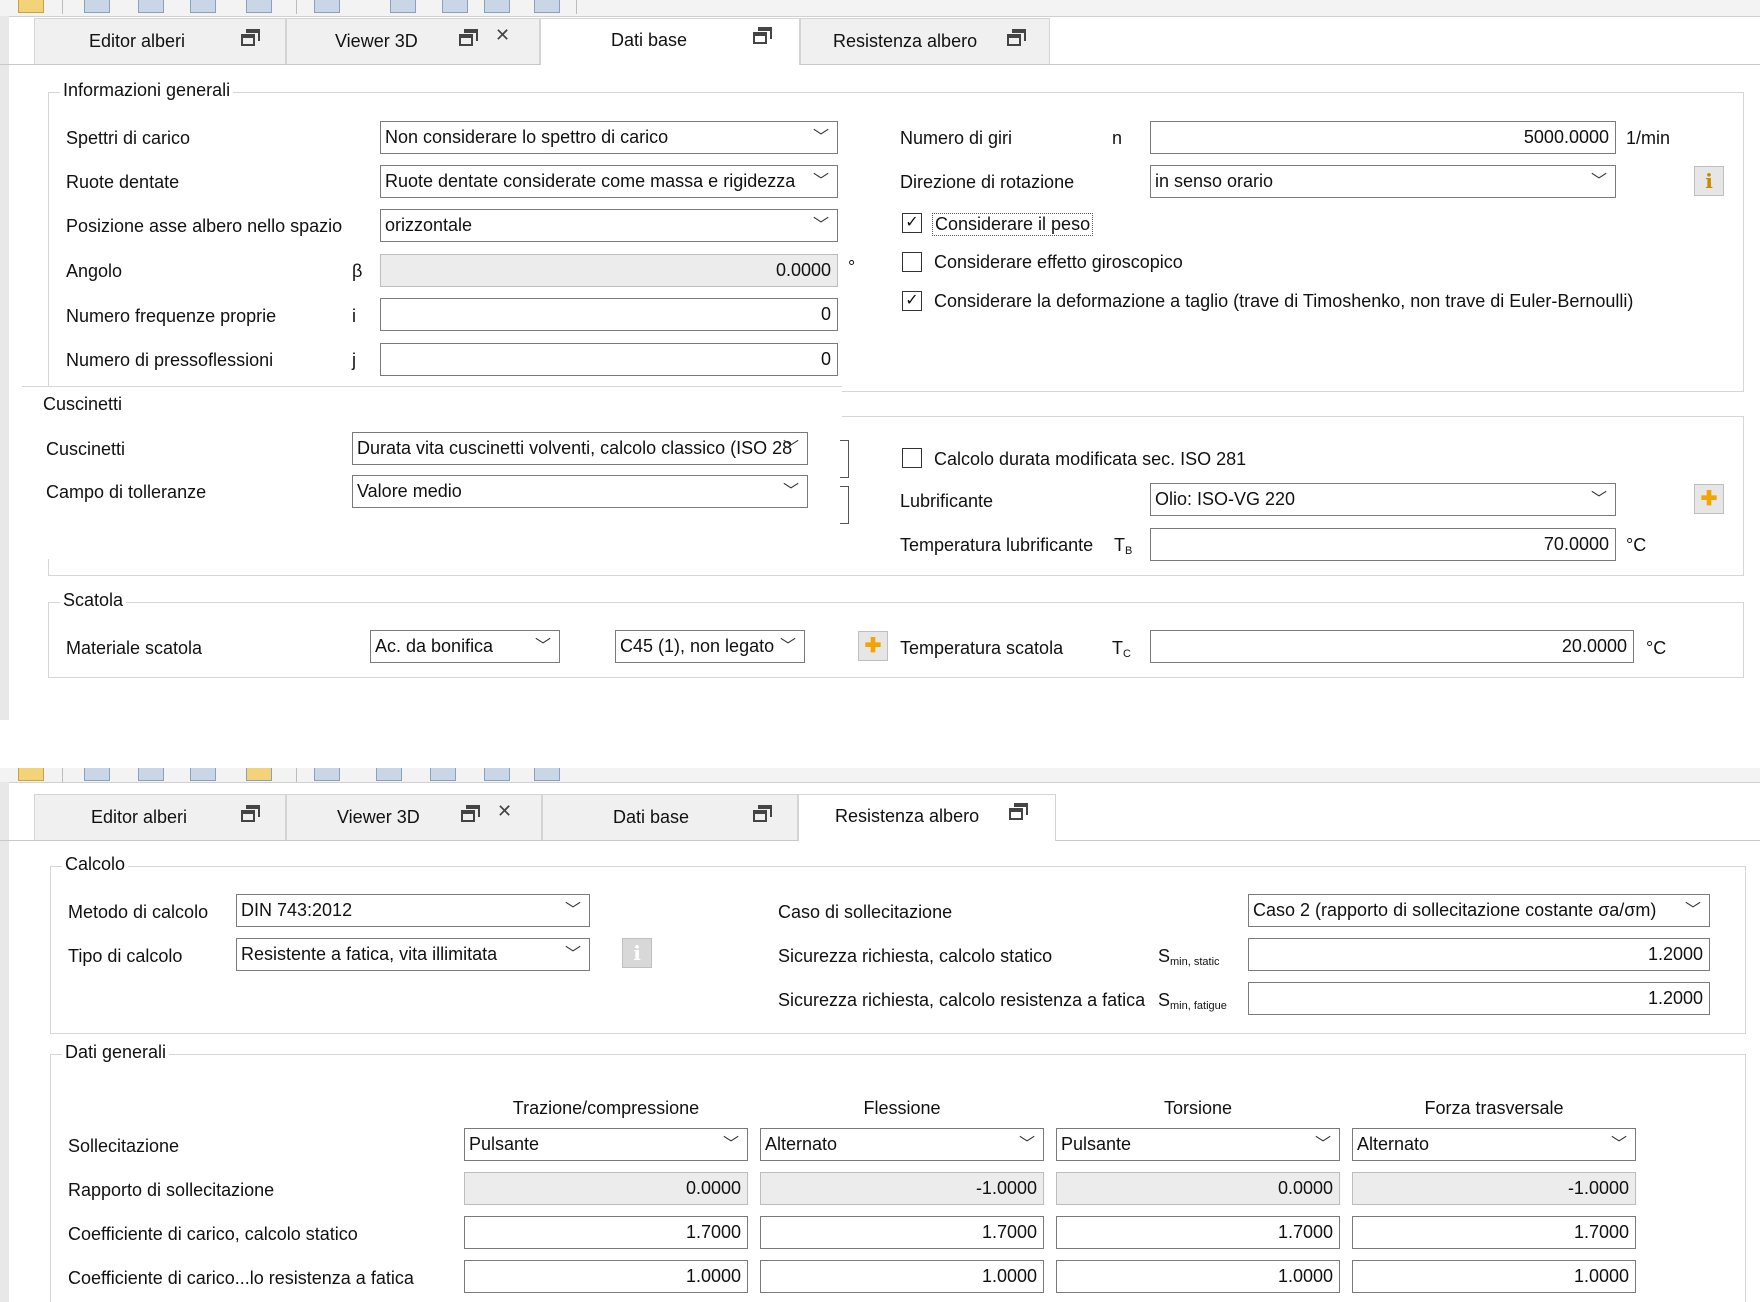  Describe the element at coordinates (86, 449) in the screenshot. I see `cuscinetti-label: Cuscinetti` at that location.